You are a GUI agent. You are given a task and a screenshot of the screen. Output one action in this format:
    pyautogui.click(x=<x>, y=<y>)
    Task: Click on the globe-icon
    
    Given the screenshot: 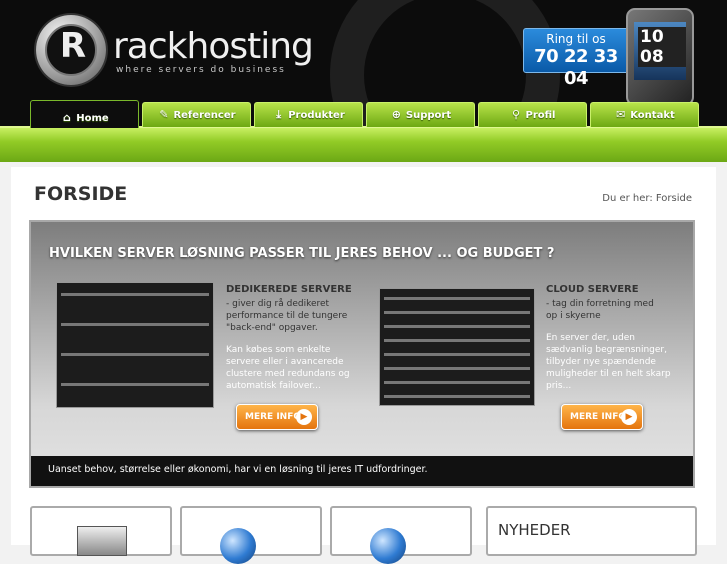 What is the action you would take?
    pyautogui.click(x=238, y=546)
    